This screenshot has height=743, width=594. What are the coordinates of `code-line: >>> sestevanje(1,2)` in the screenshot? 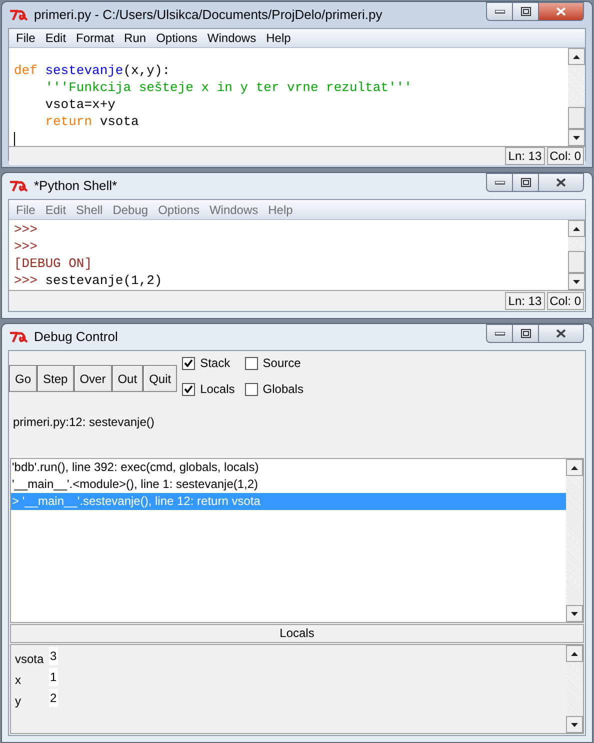 It's located at (88, 280).